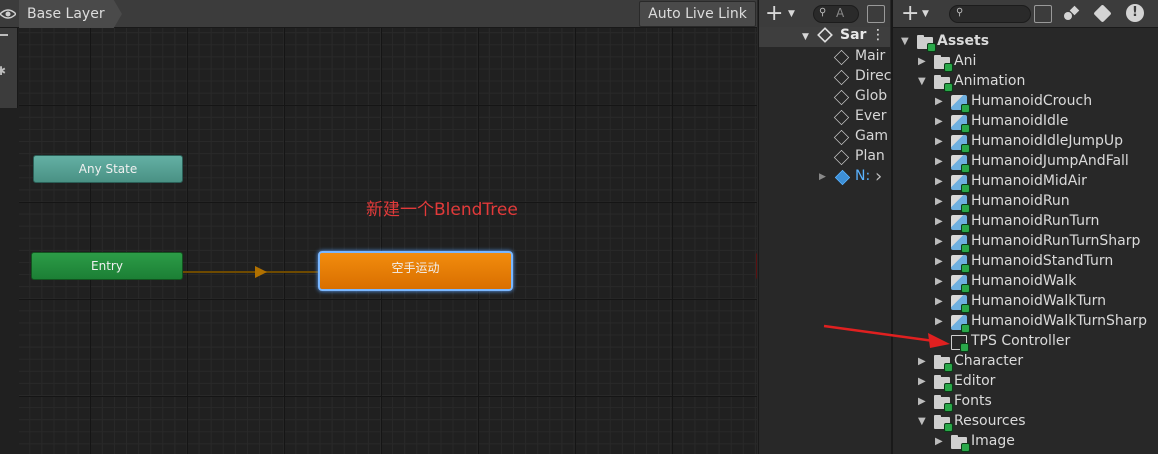 The height and width of the screenshot is (454, 1158). I want to click on hierarchy-item: Ever, so click(871, 116).